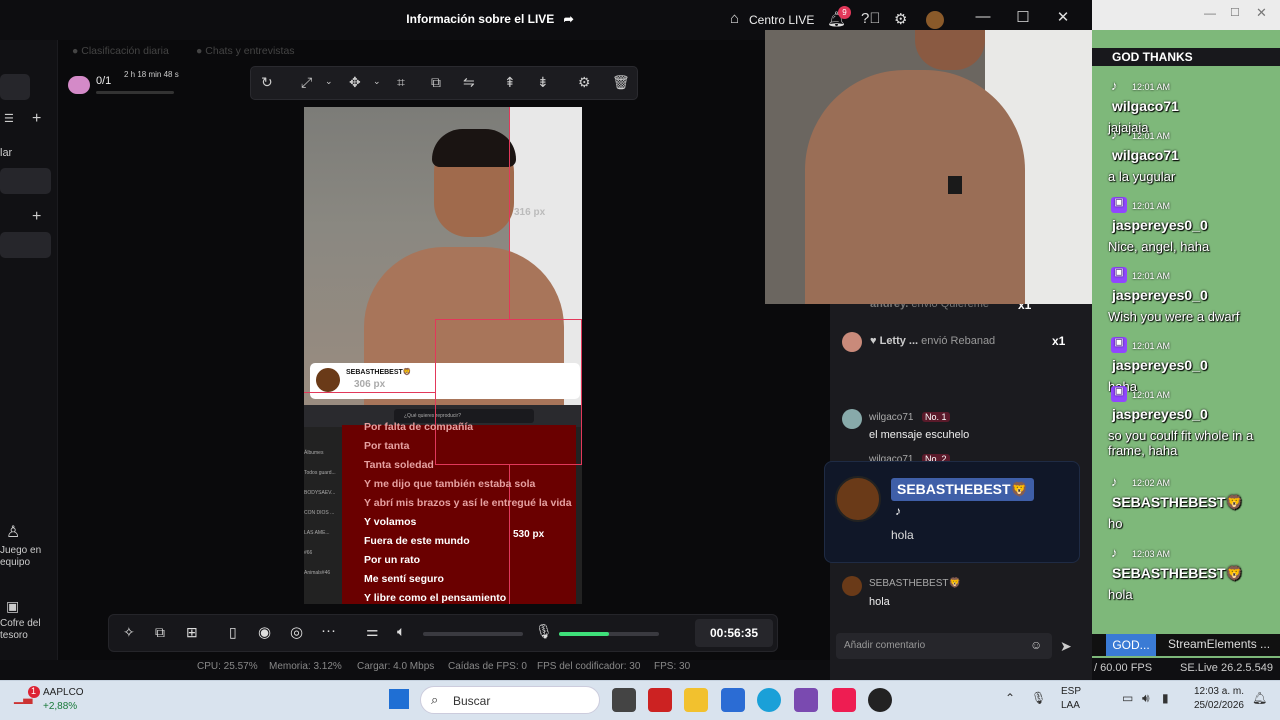  What do you see at coordinates (436, 82) in the screenshot?
I see `copy-icon: ⧉` at bounding box center [436, 82].